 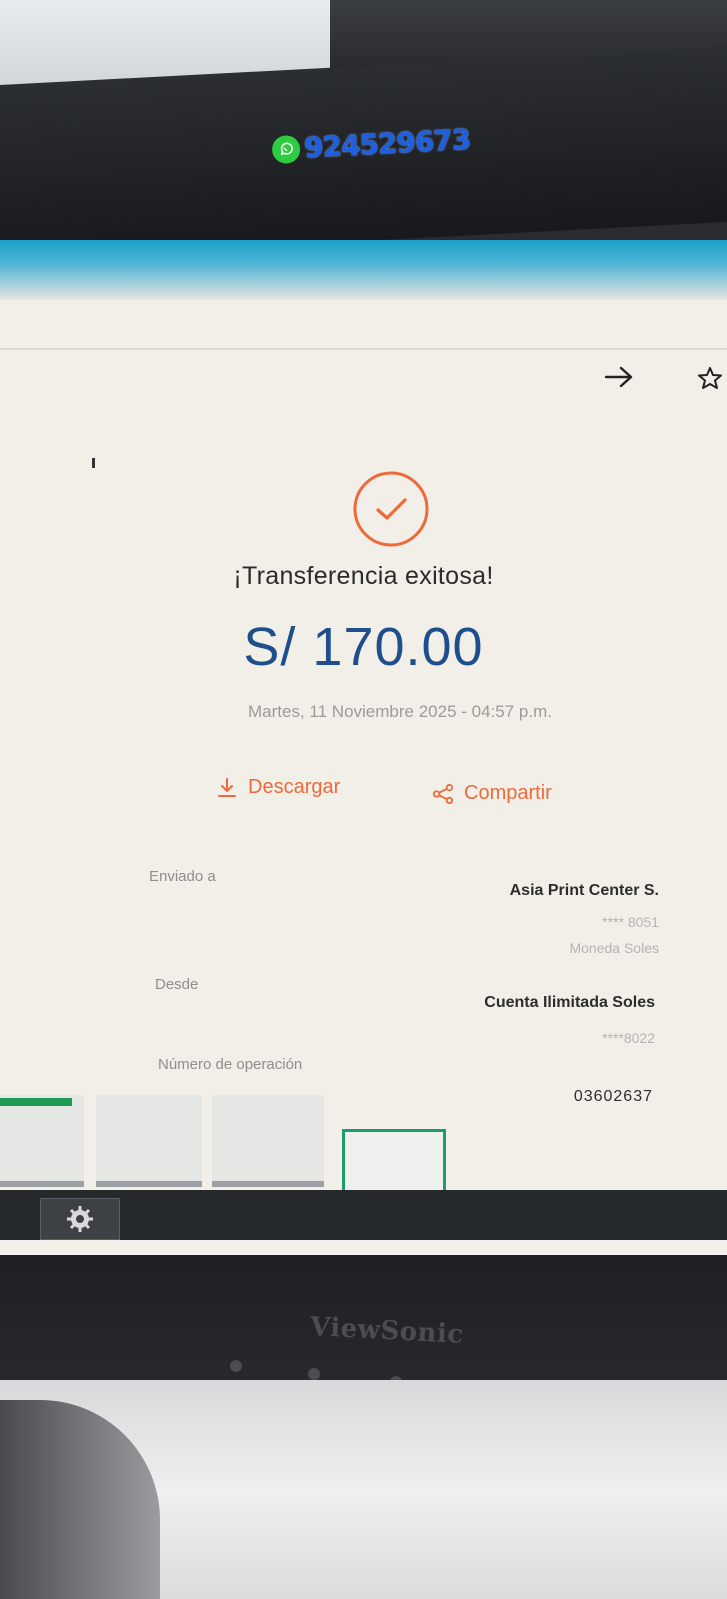 What do you see at coordinates (614, 948) in the screenshot?
I see `recipient-currency: Moneda Soles` at bounding box center [614, 948].